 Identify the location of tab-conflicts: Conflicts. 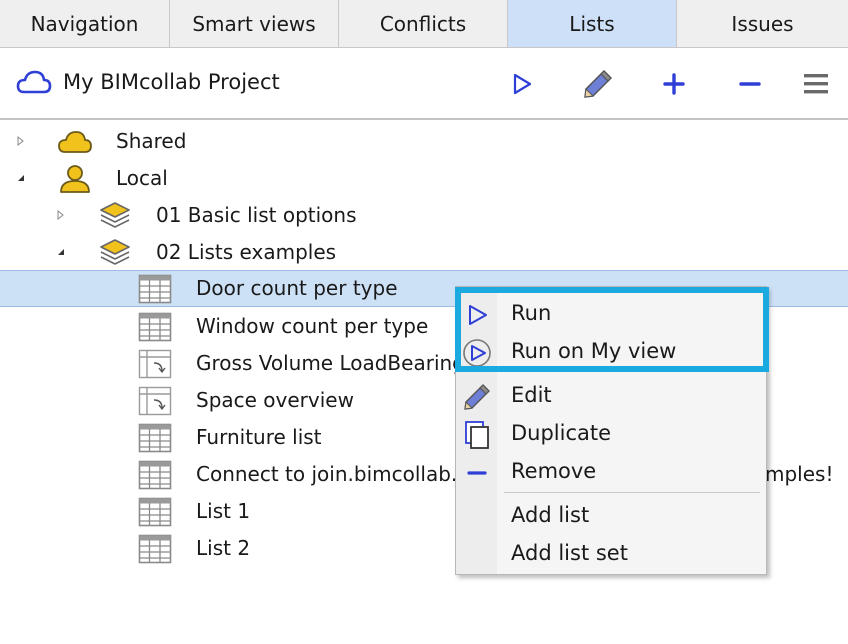
(423, 23).